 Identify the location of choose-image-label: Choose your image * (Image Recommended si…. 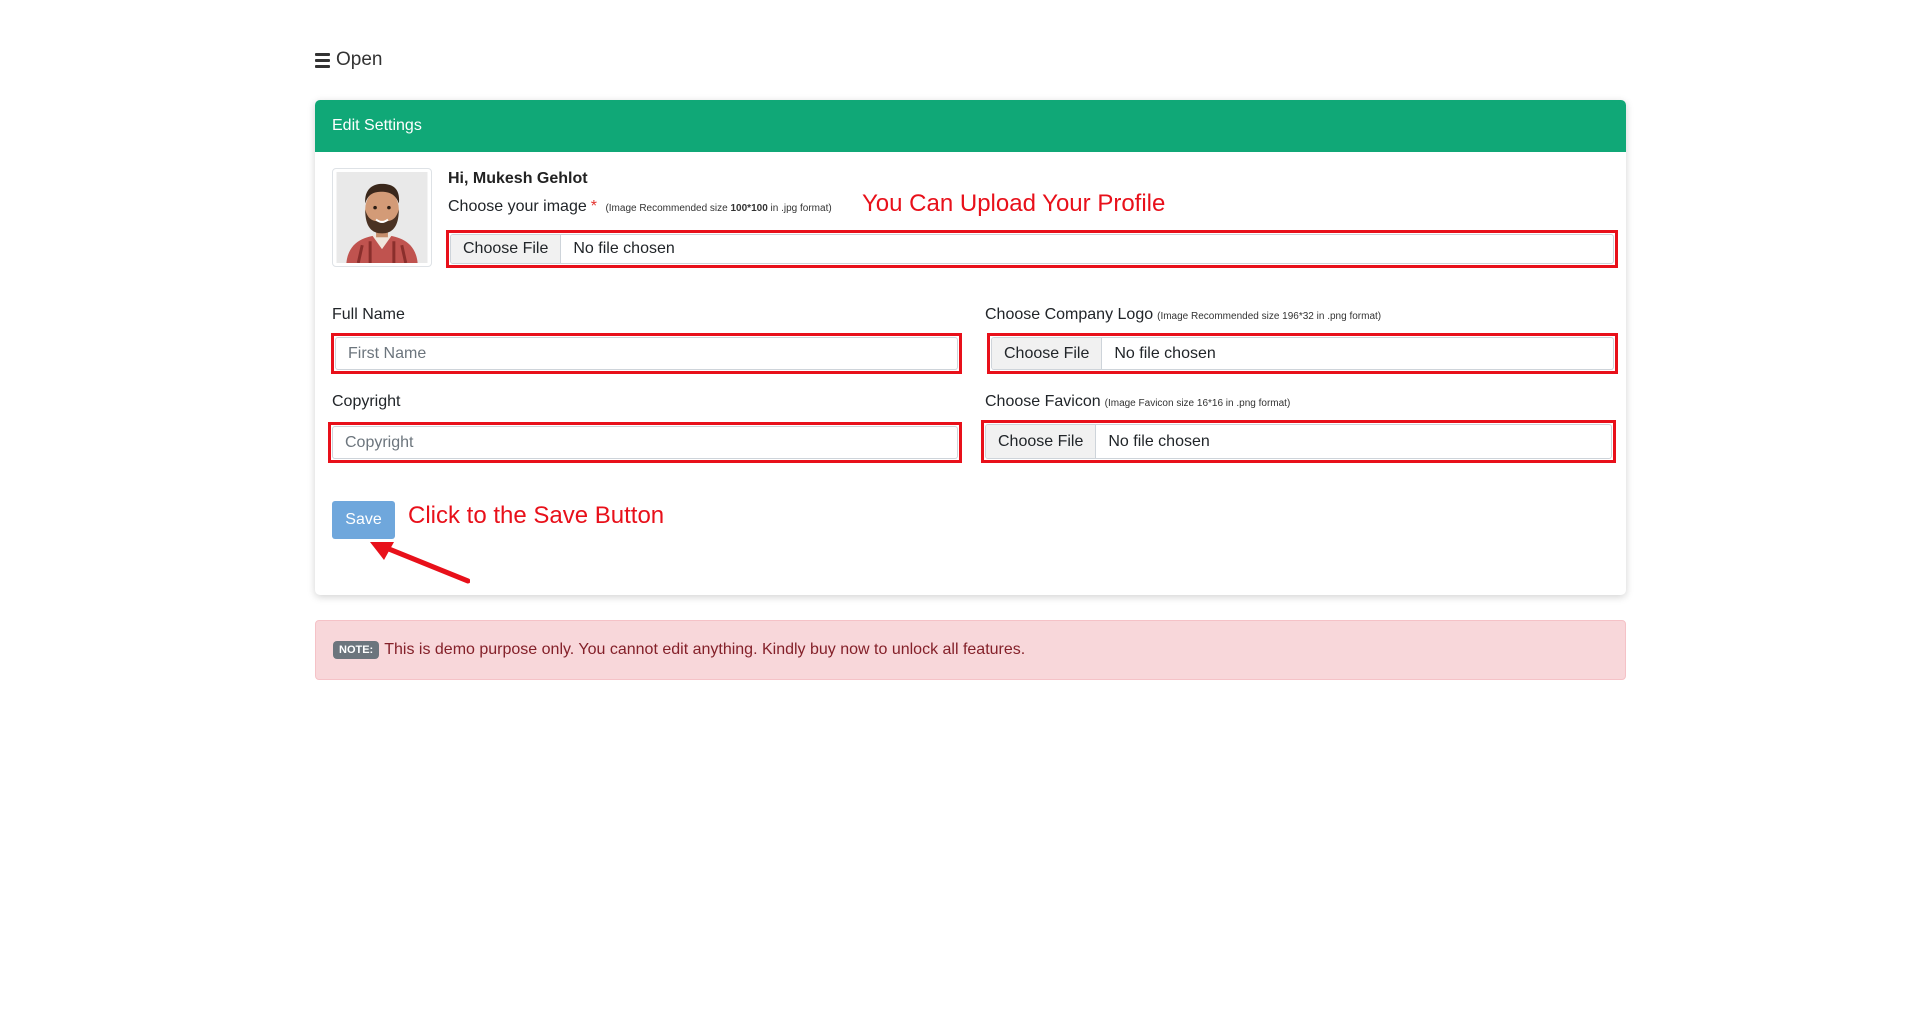
(640, 206).